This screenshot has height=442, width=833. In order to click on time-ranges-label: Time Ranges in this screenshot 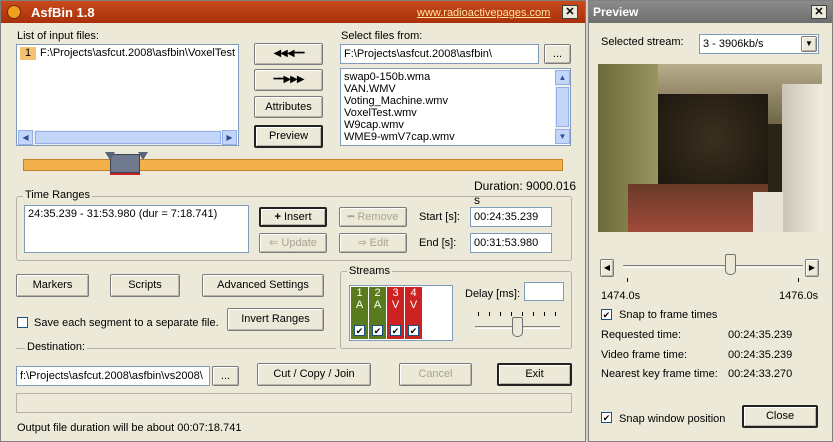, I will do `click(58, 195)`.